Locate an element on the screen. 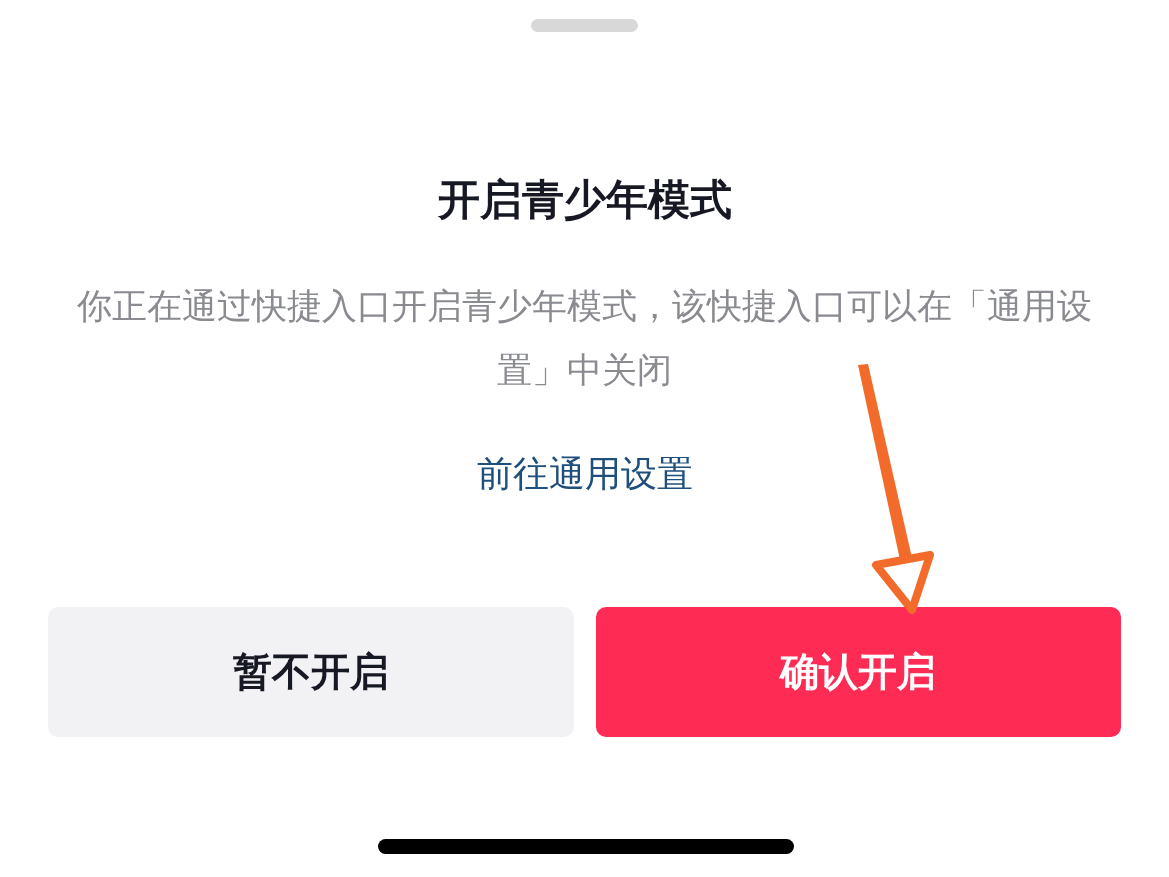  confirm-button: 确认开启 is located at coordinates (858, 672).